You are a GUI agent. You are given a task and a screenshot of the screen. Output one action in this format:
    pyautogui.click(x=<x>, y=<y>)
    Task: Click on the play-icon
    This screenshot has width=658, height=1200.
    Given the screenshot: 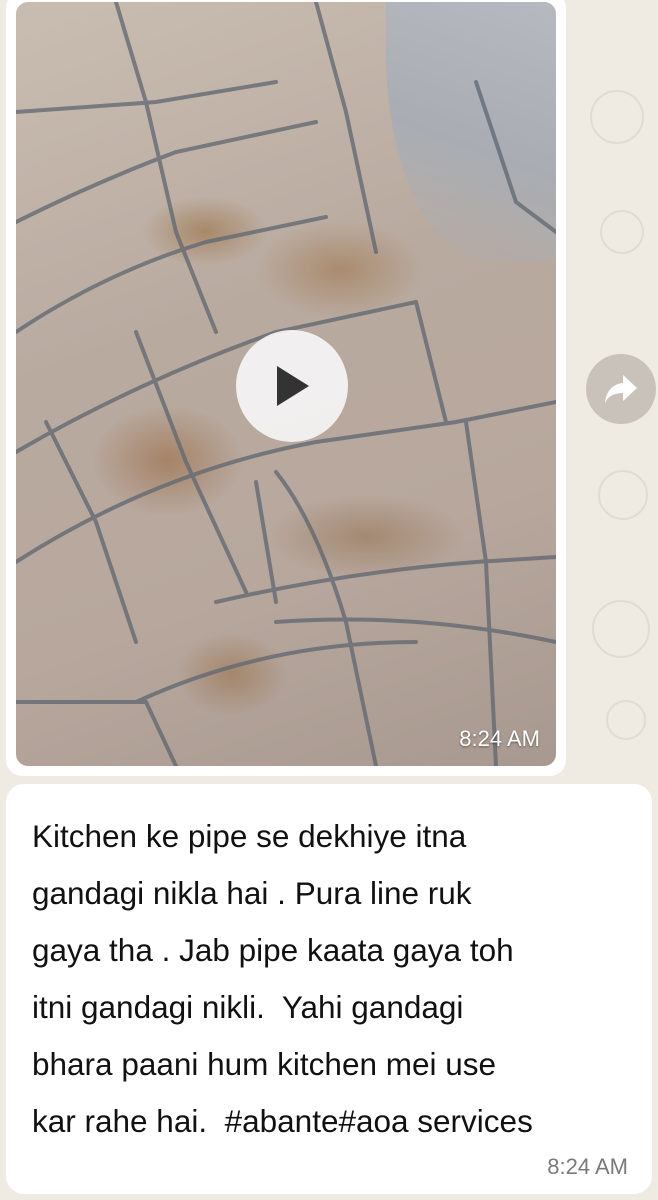 What is the action you would take?
    pyautogui.click(x=293, y=386)
    